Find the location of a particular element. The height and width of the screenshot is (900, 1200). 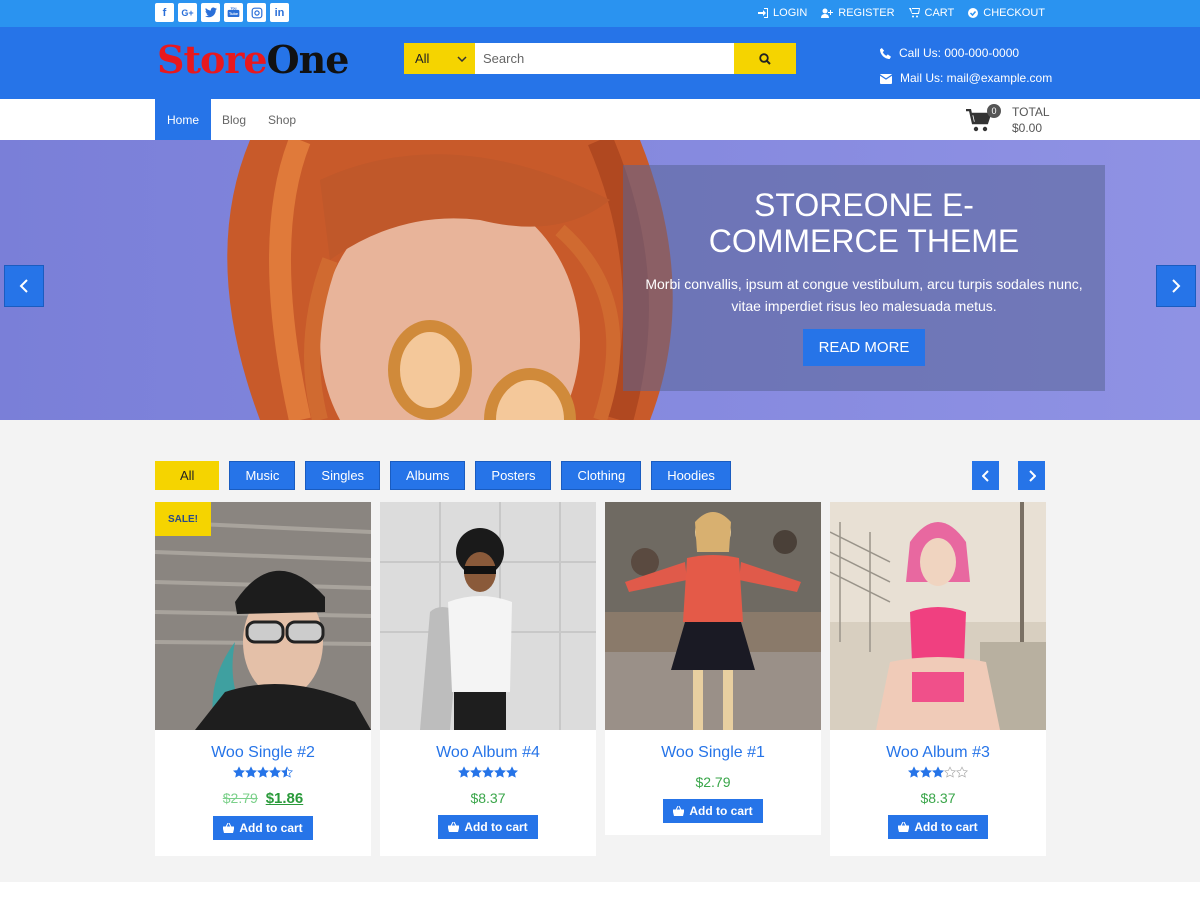

slider-prev-button is located at coordinates (24, 286).